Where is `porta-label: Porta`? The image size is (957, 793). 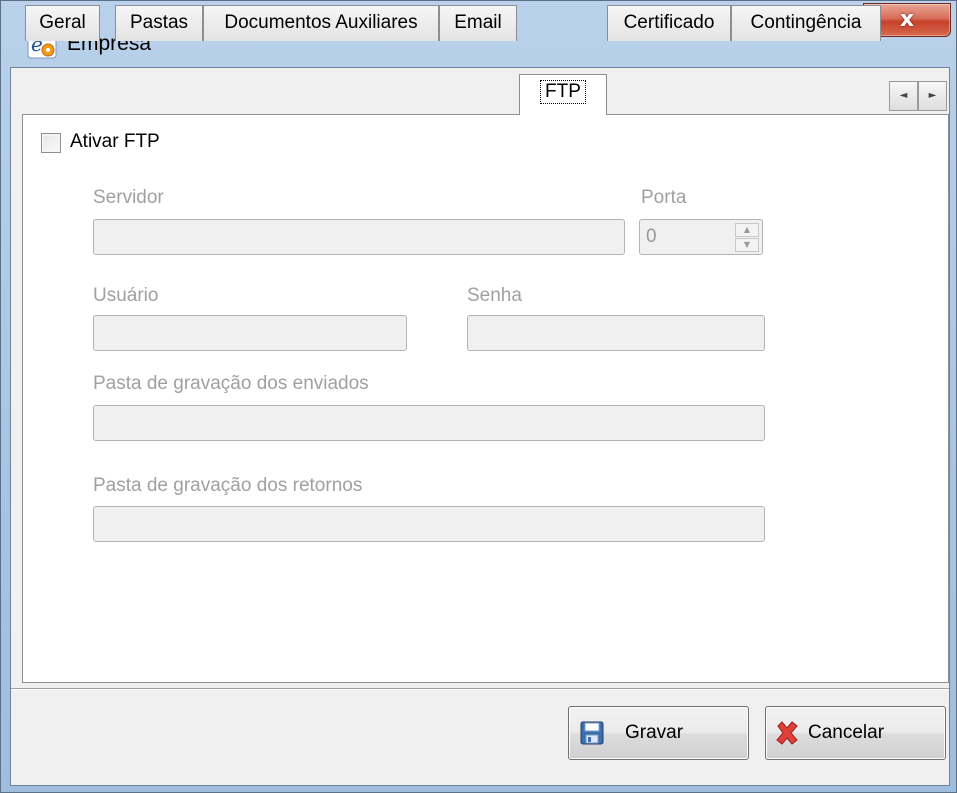 porta-label: Porta is located at coordinates (664, 197).